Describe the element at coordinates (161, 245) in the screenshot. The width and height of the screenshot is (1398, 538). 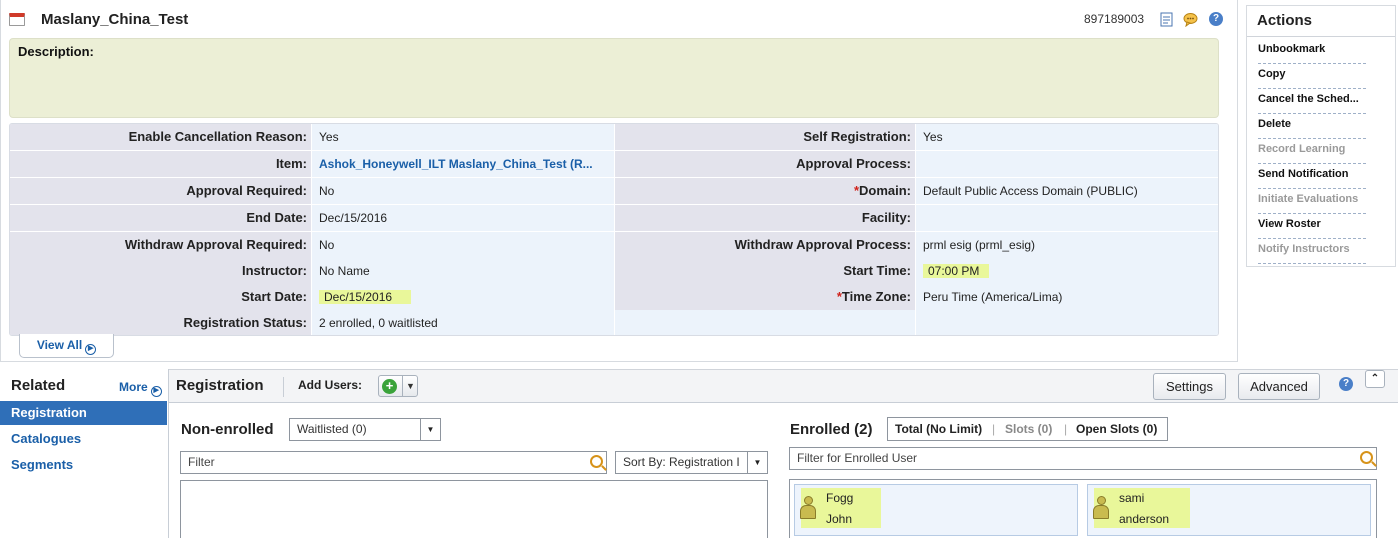
I see `detail-label: Withdraw Approval Required:` at that location.